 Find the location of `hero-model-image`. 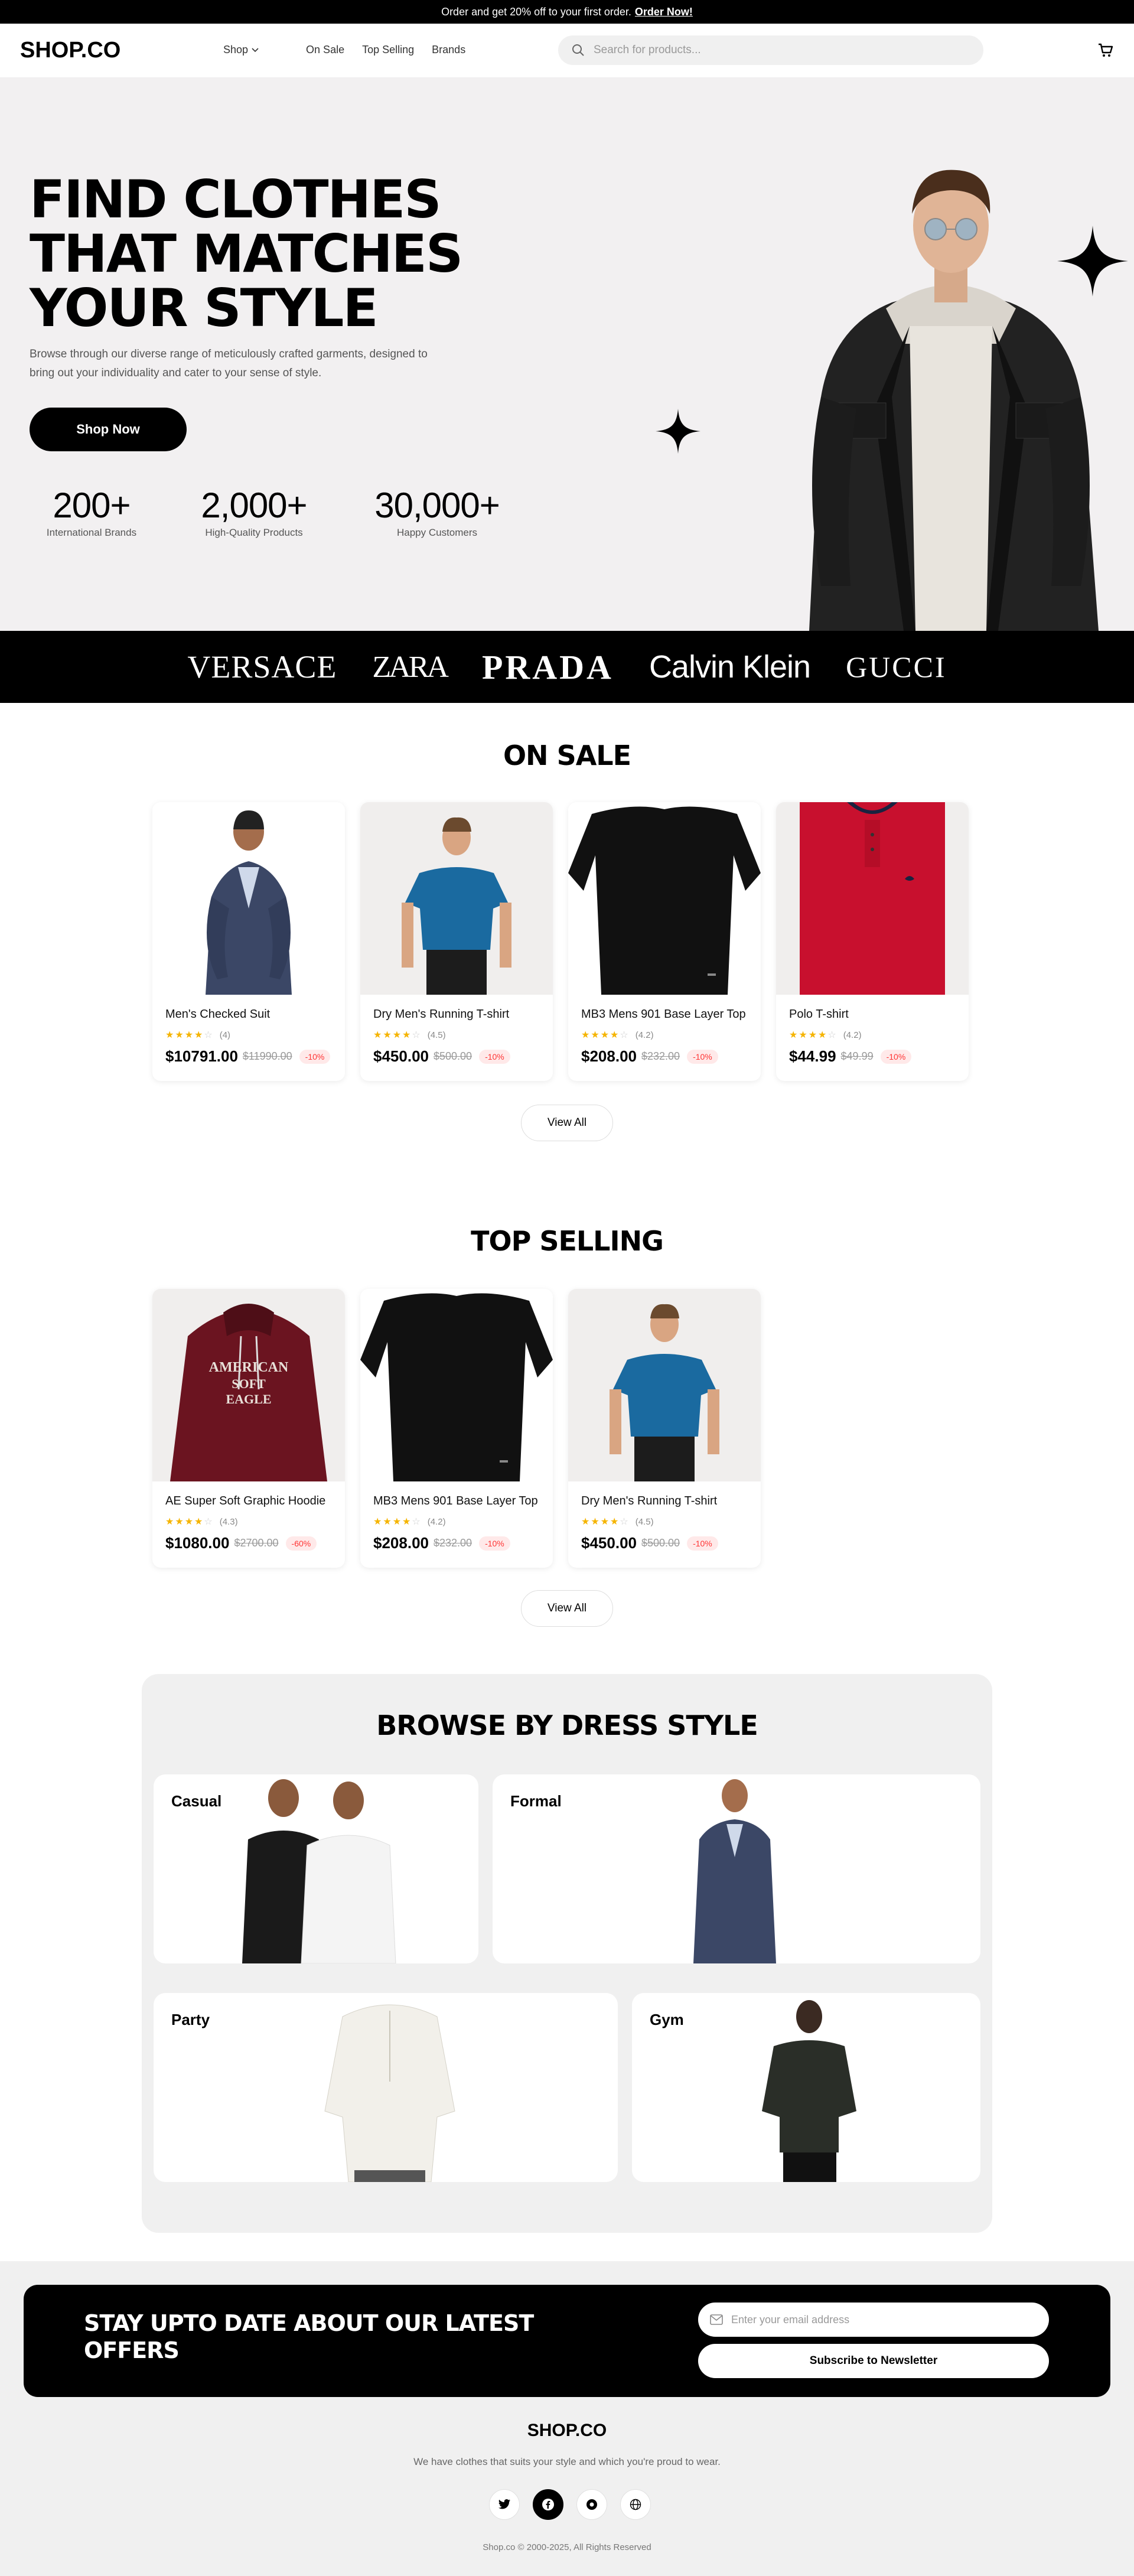

hero-model-image is located at coordinates (954, 401).